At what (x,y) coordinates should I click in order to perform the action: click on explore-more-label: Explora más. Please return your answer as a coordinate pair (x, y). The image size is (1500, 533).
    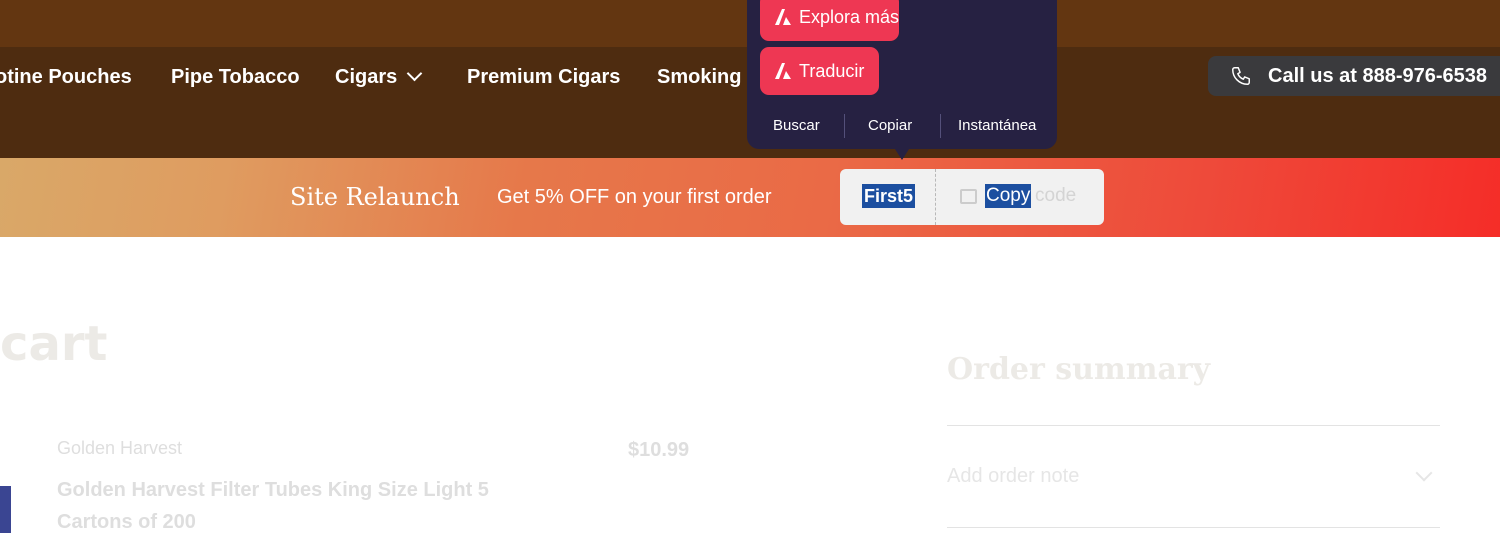
    Looking at the image, I should click on (849, 17).